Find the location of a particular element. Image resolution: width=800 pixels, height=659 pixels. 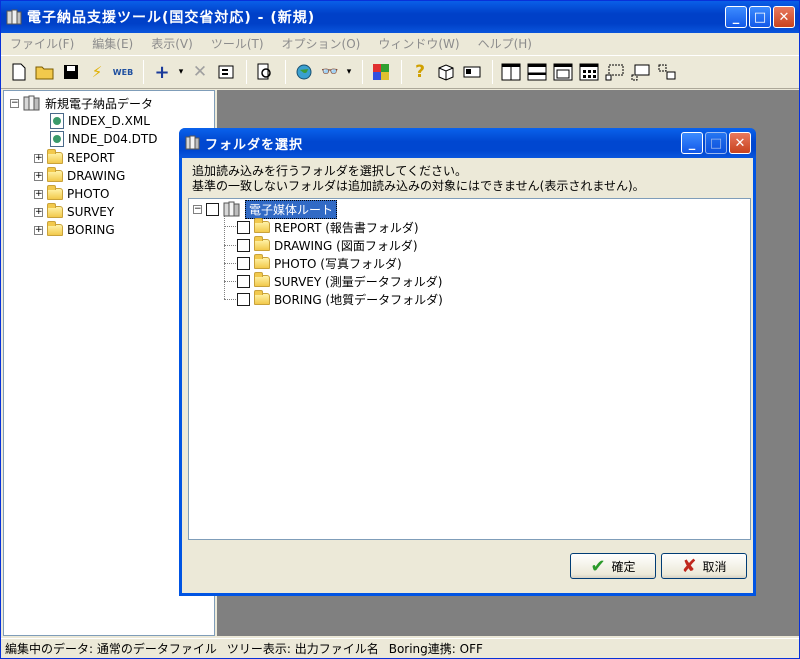

cancel-button-label: 取消 is located at coordinates (714, 566).